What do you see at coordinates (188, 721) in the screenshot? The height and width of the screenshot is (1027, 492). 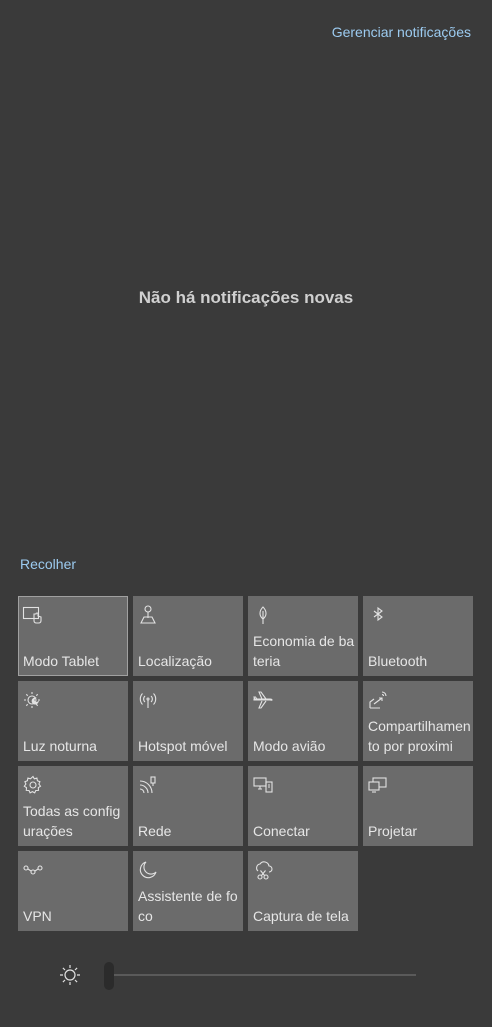 I see `tile-mobile-hotspot: Hotspot móvel` at bounding box center [188, 721].